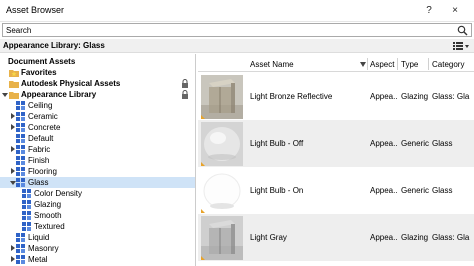 This screenshot has width=474, height=266. What do you see at coordinates (222, 238) in the screenshot?
I see `glazing-panel-thumbnail` at bounding box center [222, 238].